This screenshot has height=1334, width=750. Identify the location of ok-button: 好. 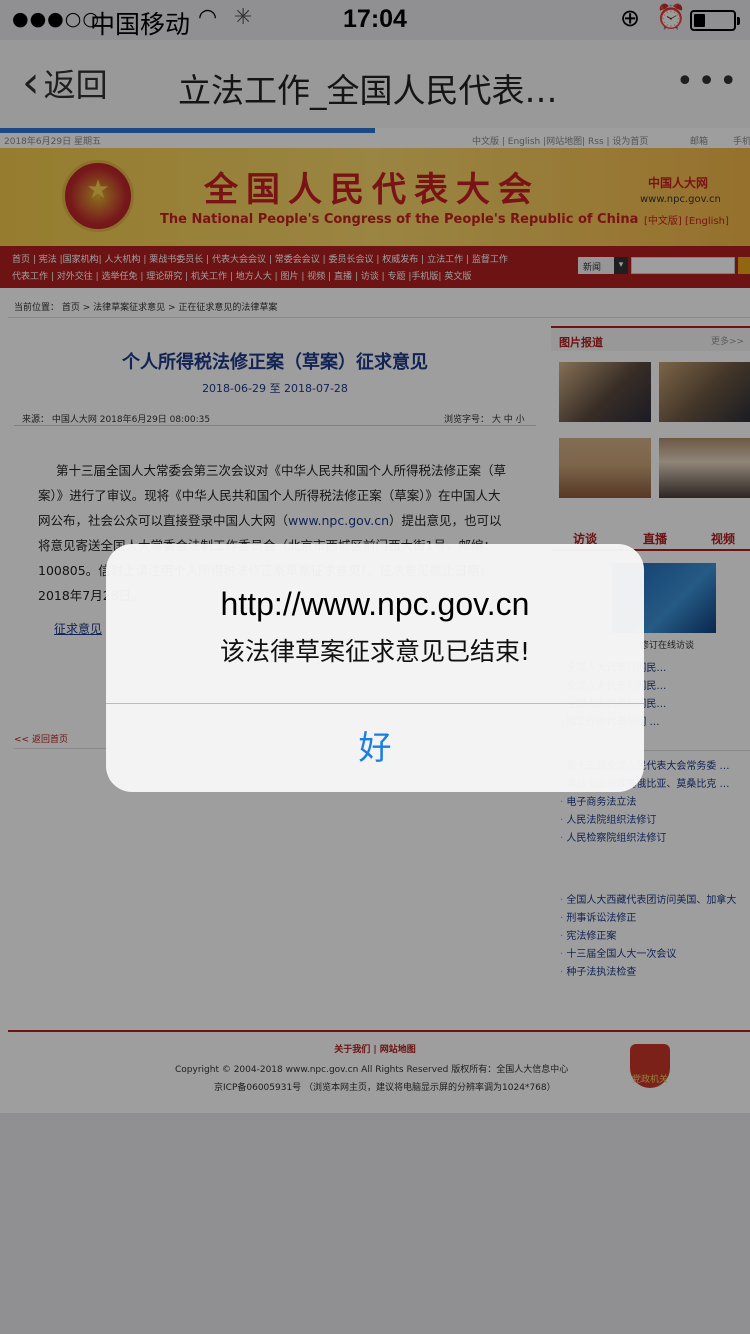
(375, 748).